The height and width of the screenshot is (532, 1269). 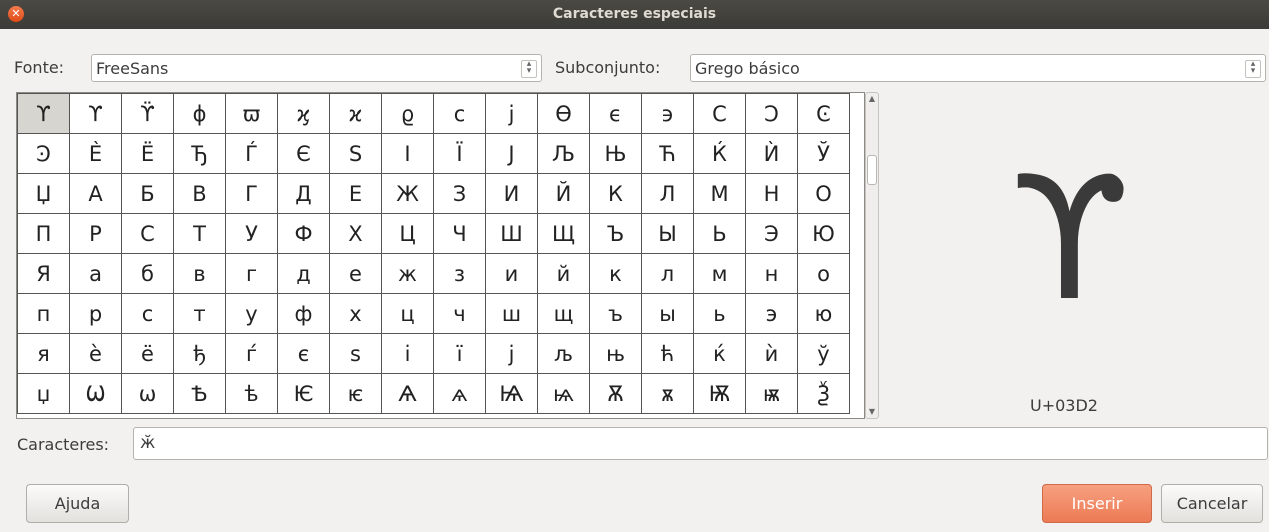 What do you see at coordinates (459, 393) in the screenshot?
I see `character-cell: ѧ` at bounding box center [459, 393].